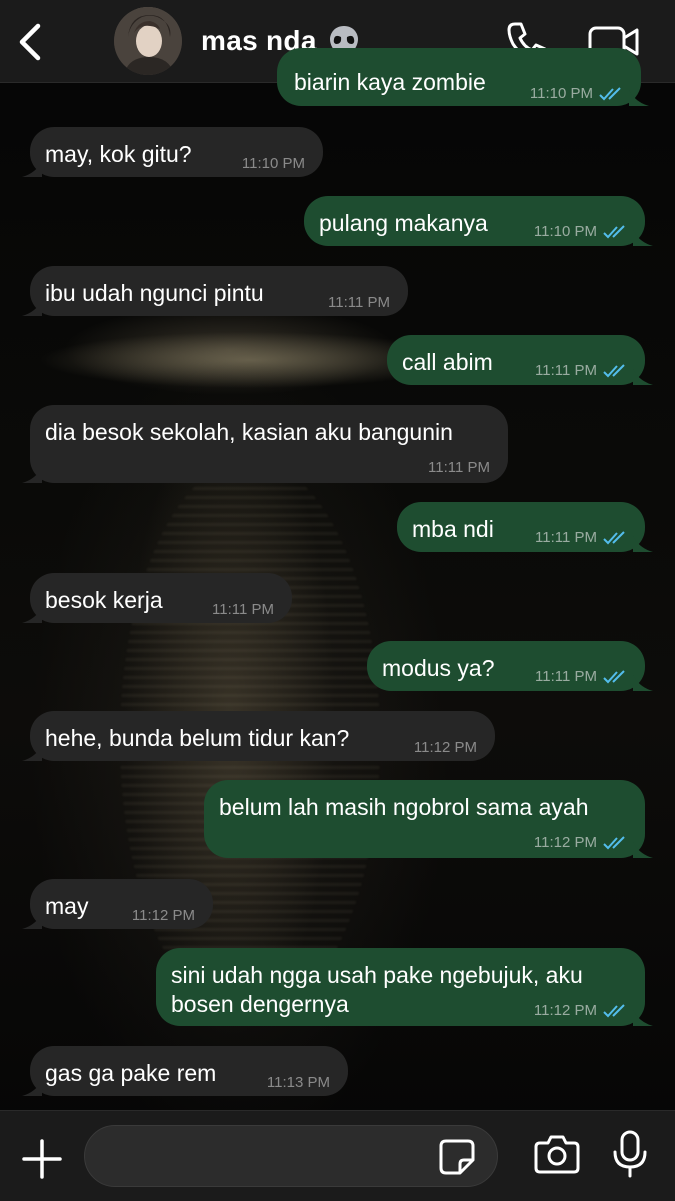  I want to click on message-outgoing: call abim 11:11 PM, so click(520, 360).